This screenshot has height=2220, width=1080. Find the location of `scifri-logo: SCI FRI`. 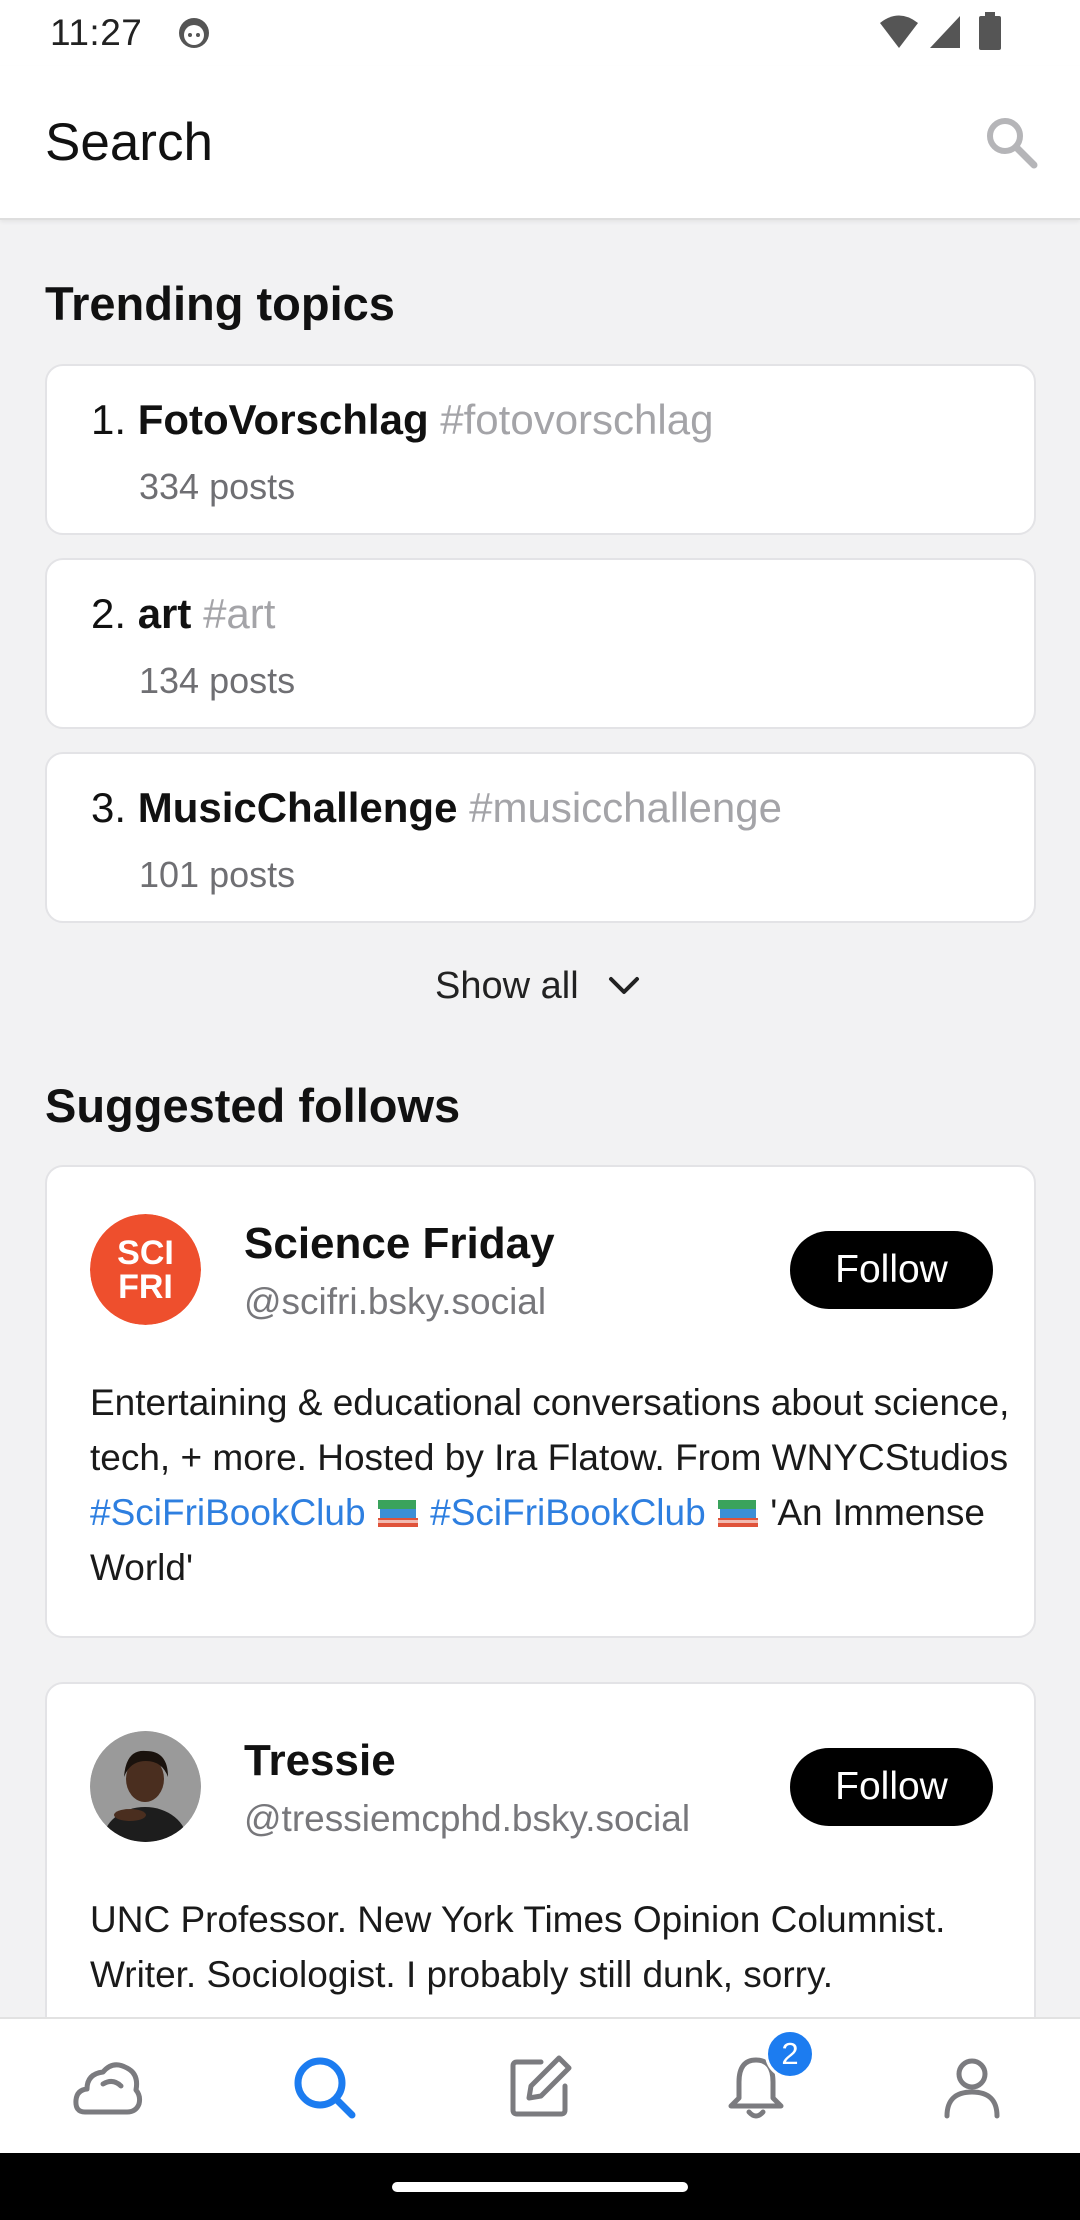

scifri-logo: SCI FRI is located at coordinates (145, 1269).